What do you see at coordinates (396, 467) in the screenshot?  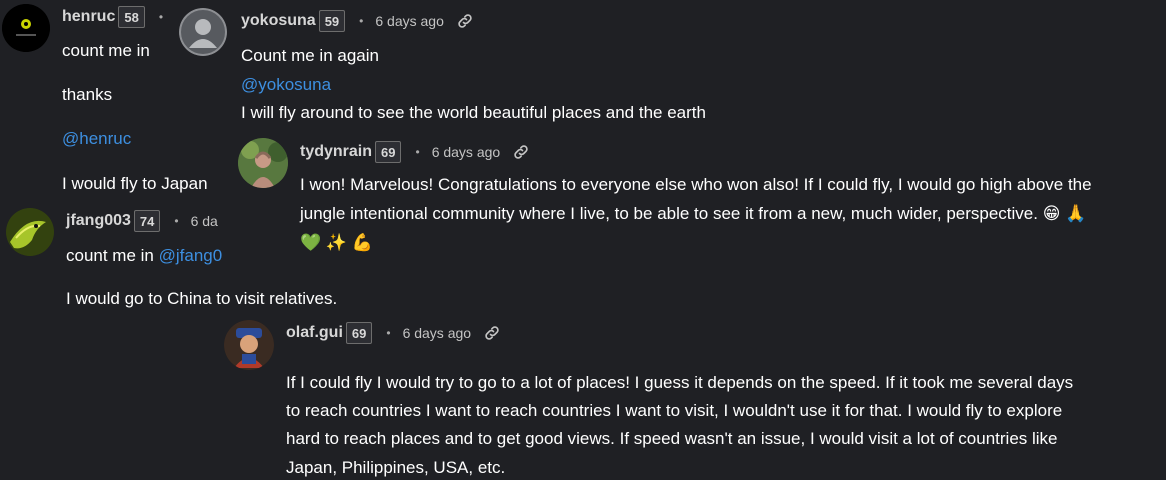 I see `comment-text: Japan, Philippines, USA, etc.` at bounding box center [396, 467].